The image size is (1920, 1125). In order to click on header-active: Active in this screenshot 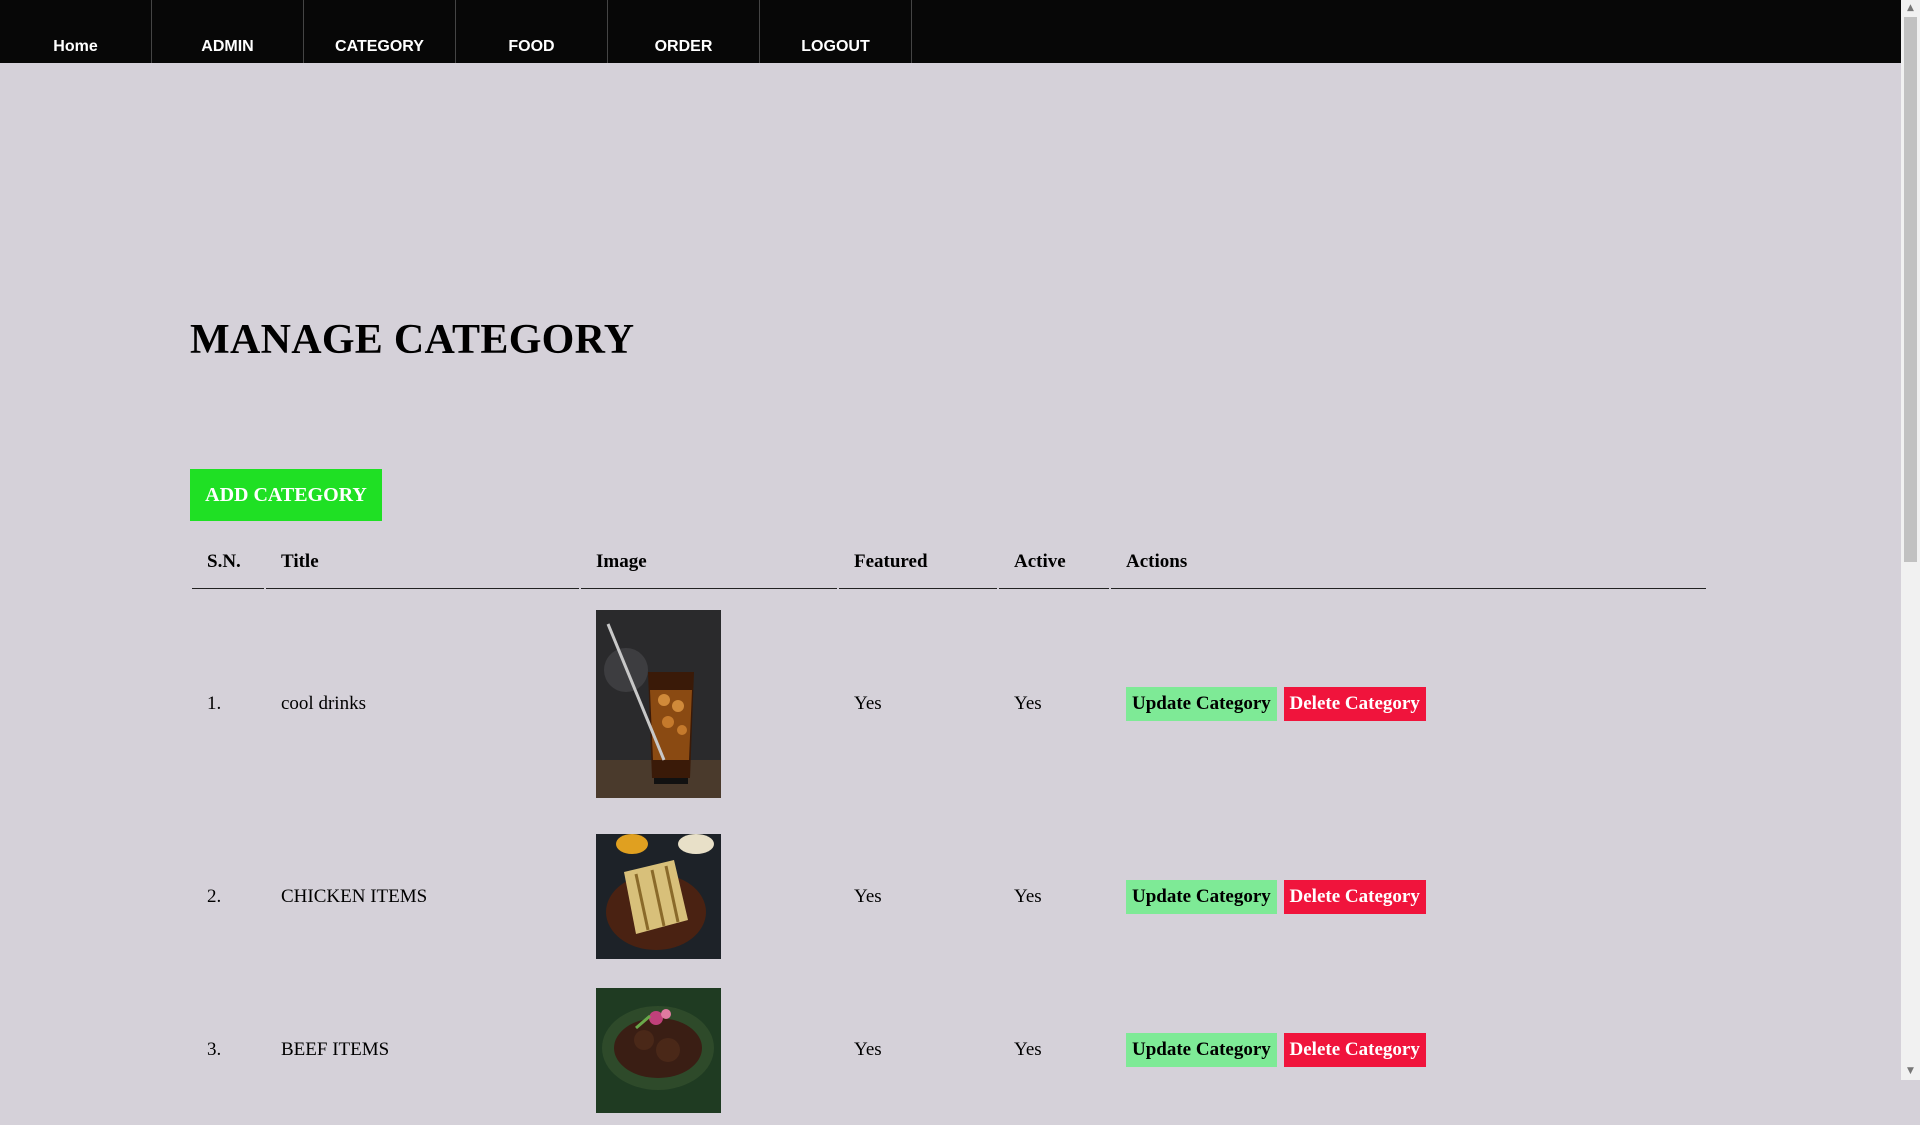, I will do `click(1054, 562)`.